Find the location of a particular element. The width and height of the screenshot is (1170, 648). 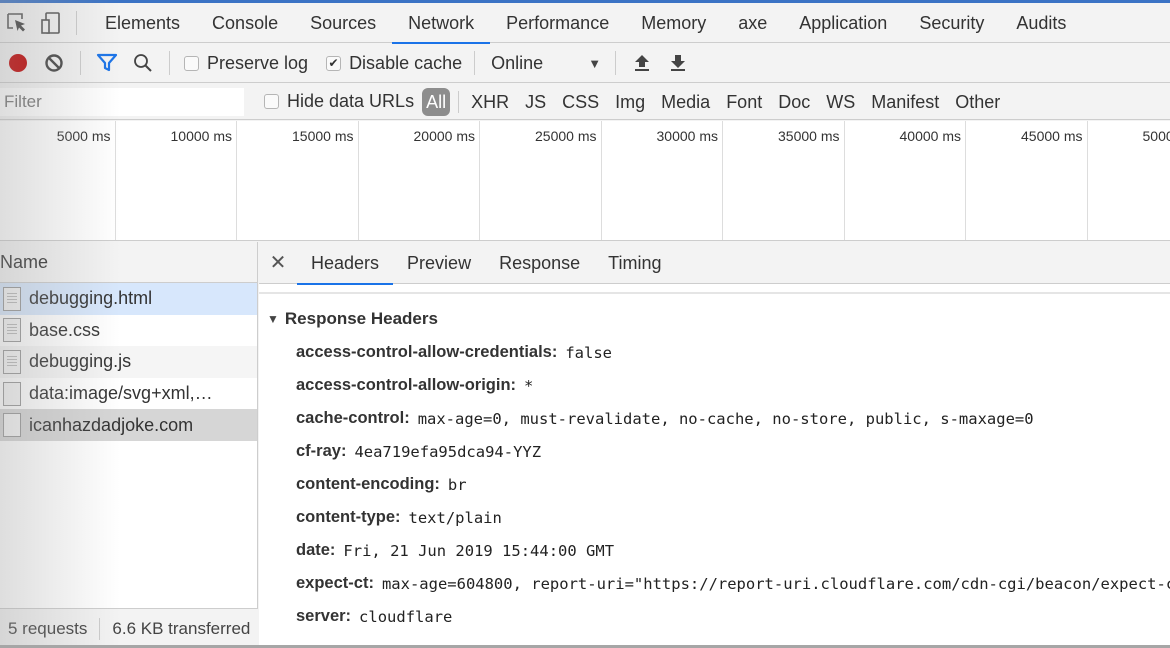

timeline-division: 35000 ms is located at coordinates (784, 180).